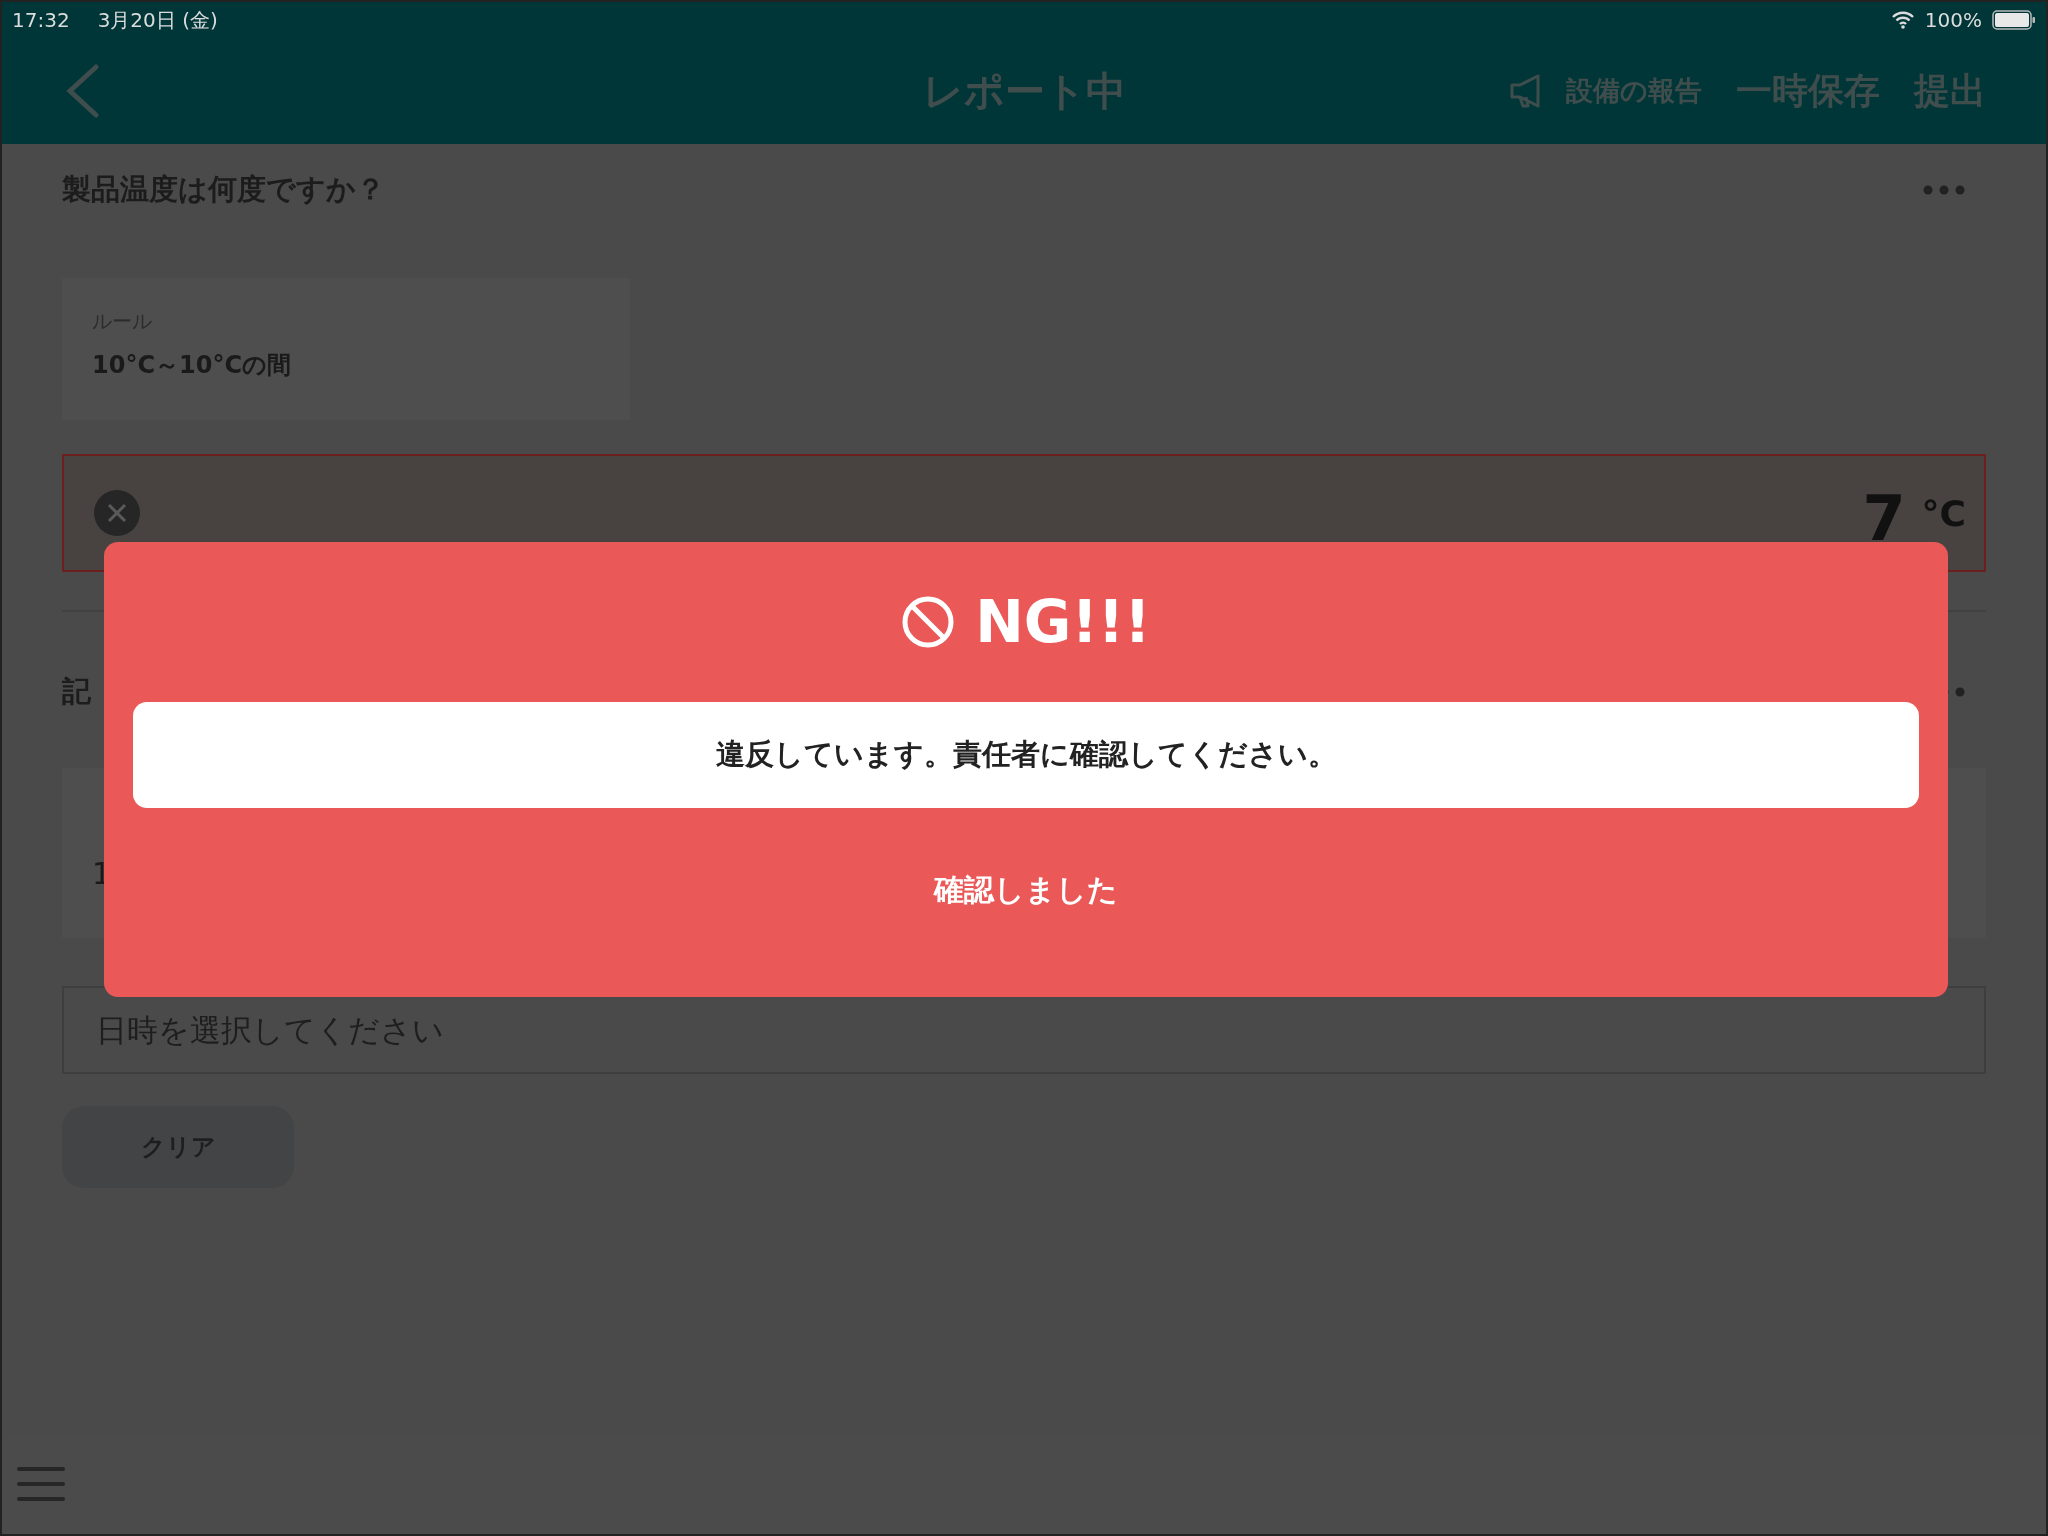 This screenshot has height=1536, width=2048. What do you see at coordinates (1808, 91) in the screenshot?
I see `nav-action-button: 一時保存` at bounding box center [1808, 91].